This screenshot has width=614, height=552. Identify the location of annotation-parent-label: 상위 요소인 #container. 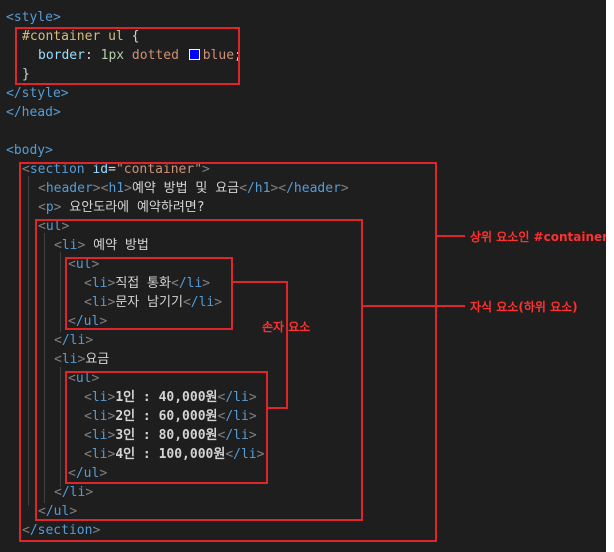
(538, 237).